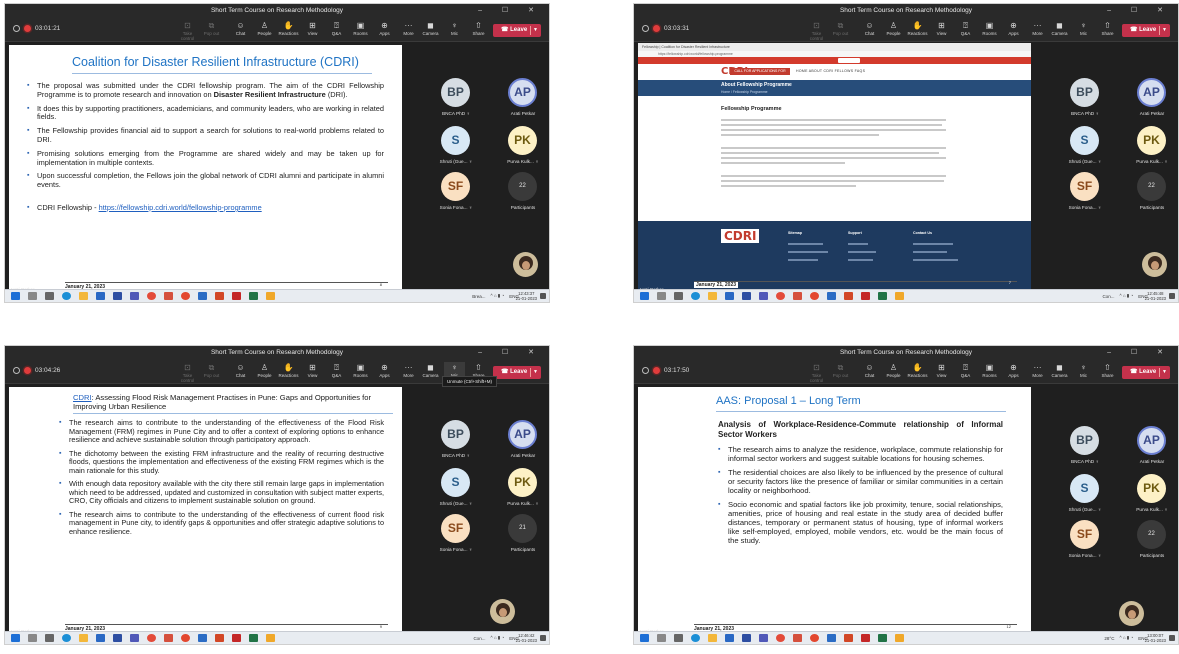  What do you see at coordinates (760, 74) in the screenshot?
I see `cta-banner: CALL FOR APPLICATIONS FOR COHORT 2023-24` at bounding box center [760, 74].